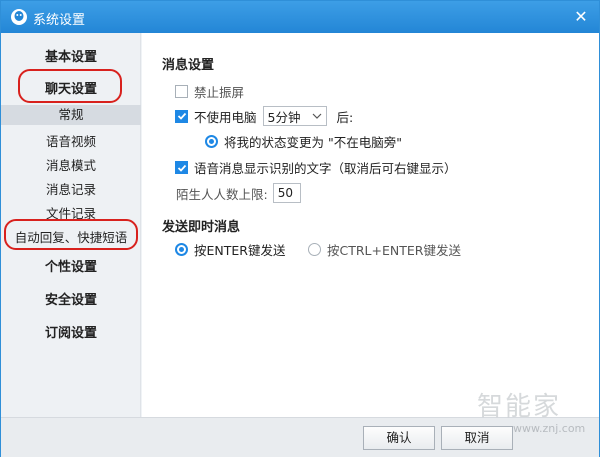 This screenshot has width=600, height=457. I want to click on sidebar-item-personal: 个性设置, so click(71, 265).